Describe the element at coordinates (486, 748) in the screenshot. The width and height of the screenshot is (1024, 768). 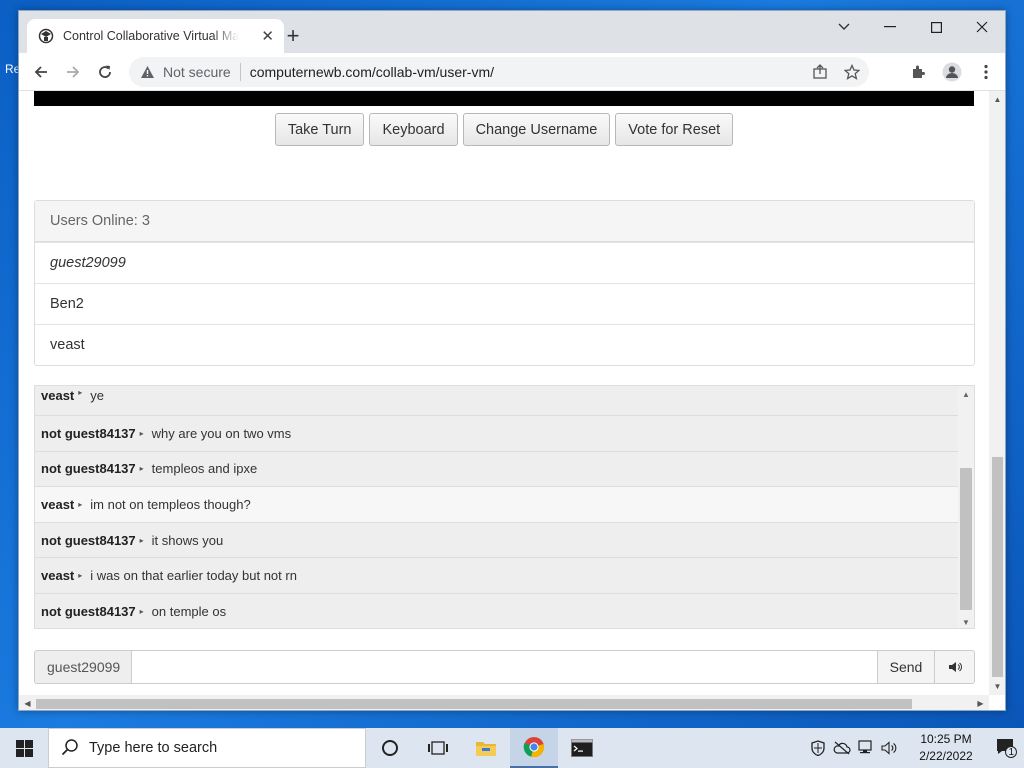
I see `file-explorer-icon` at that location.